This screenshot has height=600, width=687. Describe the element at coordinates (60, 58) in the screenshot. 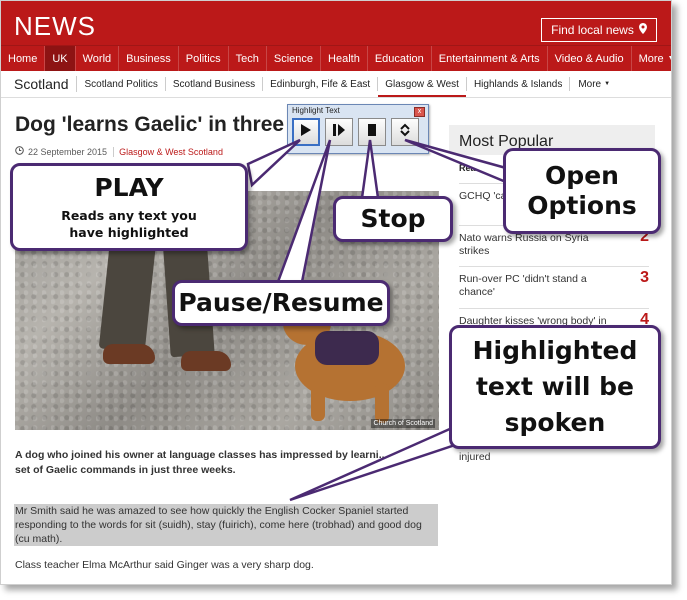

I see `nav-item-uk: UK` at that location.